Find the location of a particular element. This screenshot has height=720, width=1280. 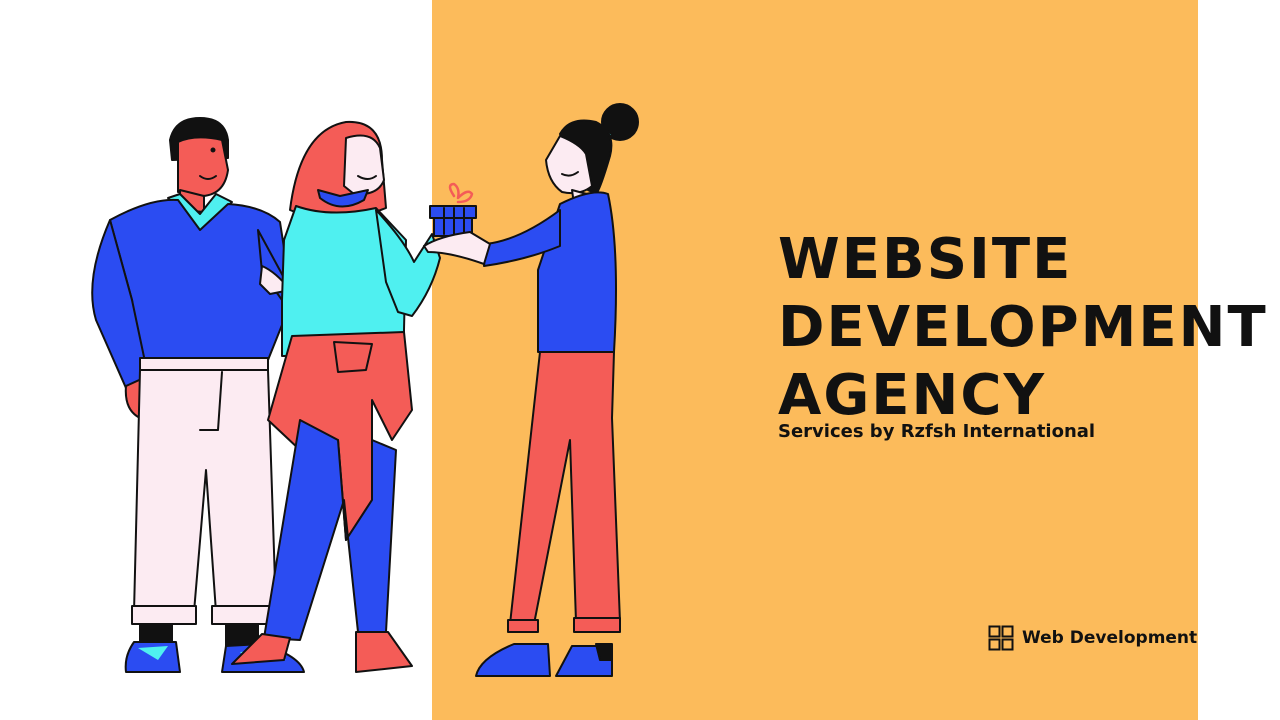

headline: WEBSITE DEVELOPMENT AGENCY is located at coordinates (1023, 328).